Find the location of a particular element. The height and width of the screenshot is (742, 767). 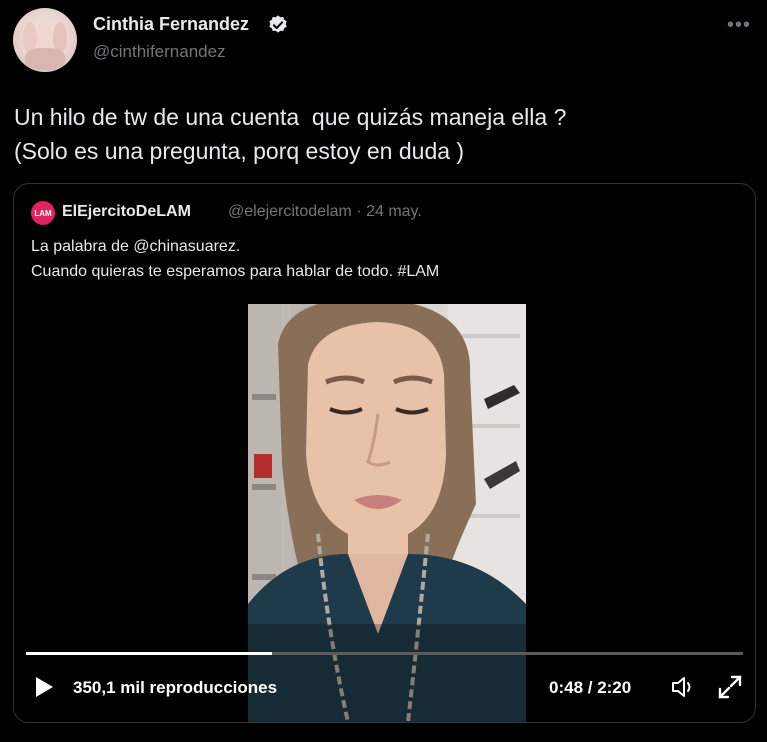

author-avatar is located at coordinates (45, 40).